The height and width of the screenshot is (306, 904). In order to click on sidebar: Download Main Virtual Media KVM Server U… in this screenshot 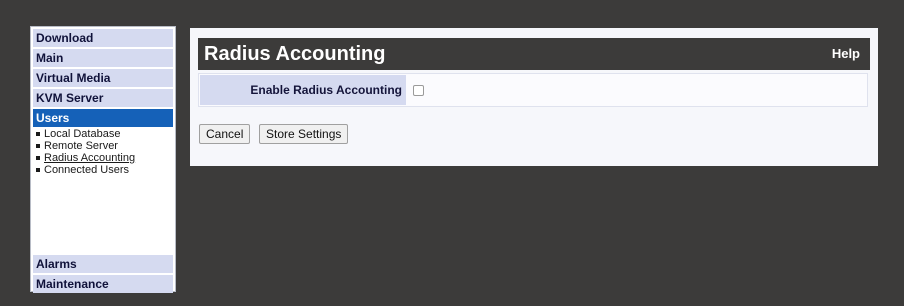, I will do `click(103, 159)`.